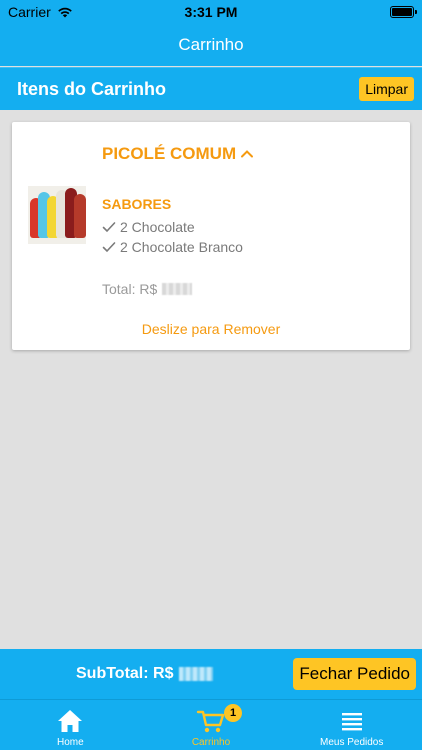  Describe the element at coordinates (211, 12) in the screenshot. I see `status-bar: Carrier 3:31 PM` at that location.